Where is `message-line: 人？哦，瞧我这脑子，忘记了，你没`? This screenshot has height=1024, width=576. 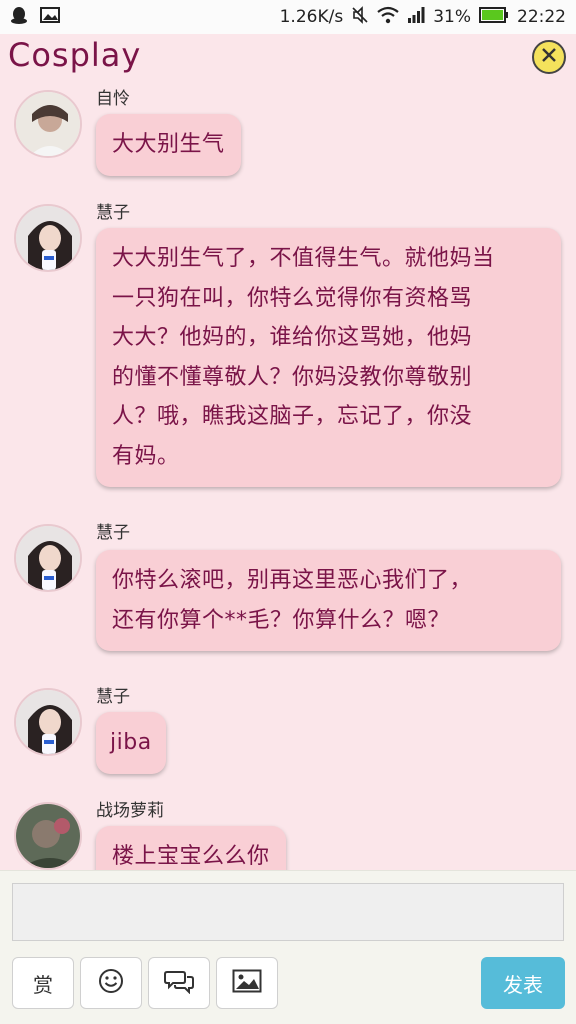
message-line: 人？哦，瞧我这脑子，忘记了，你没 is located at coordinates (292, 416).